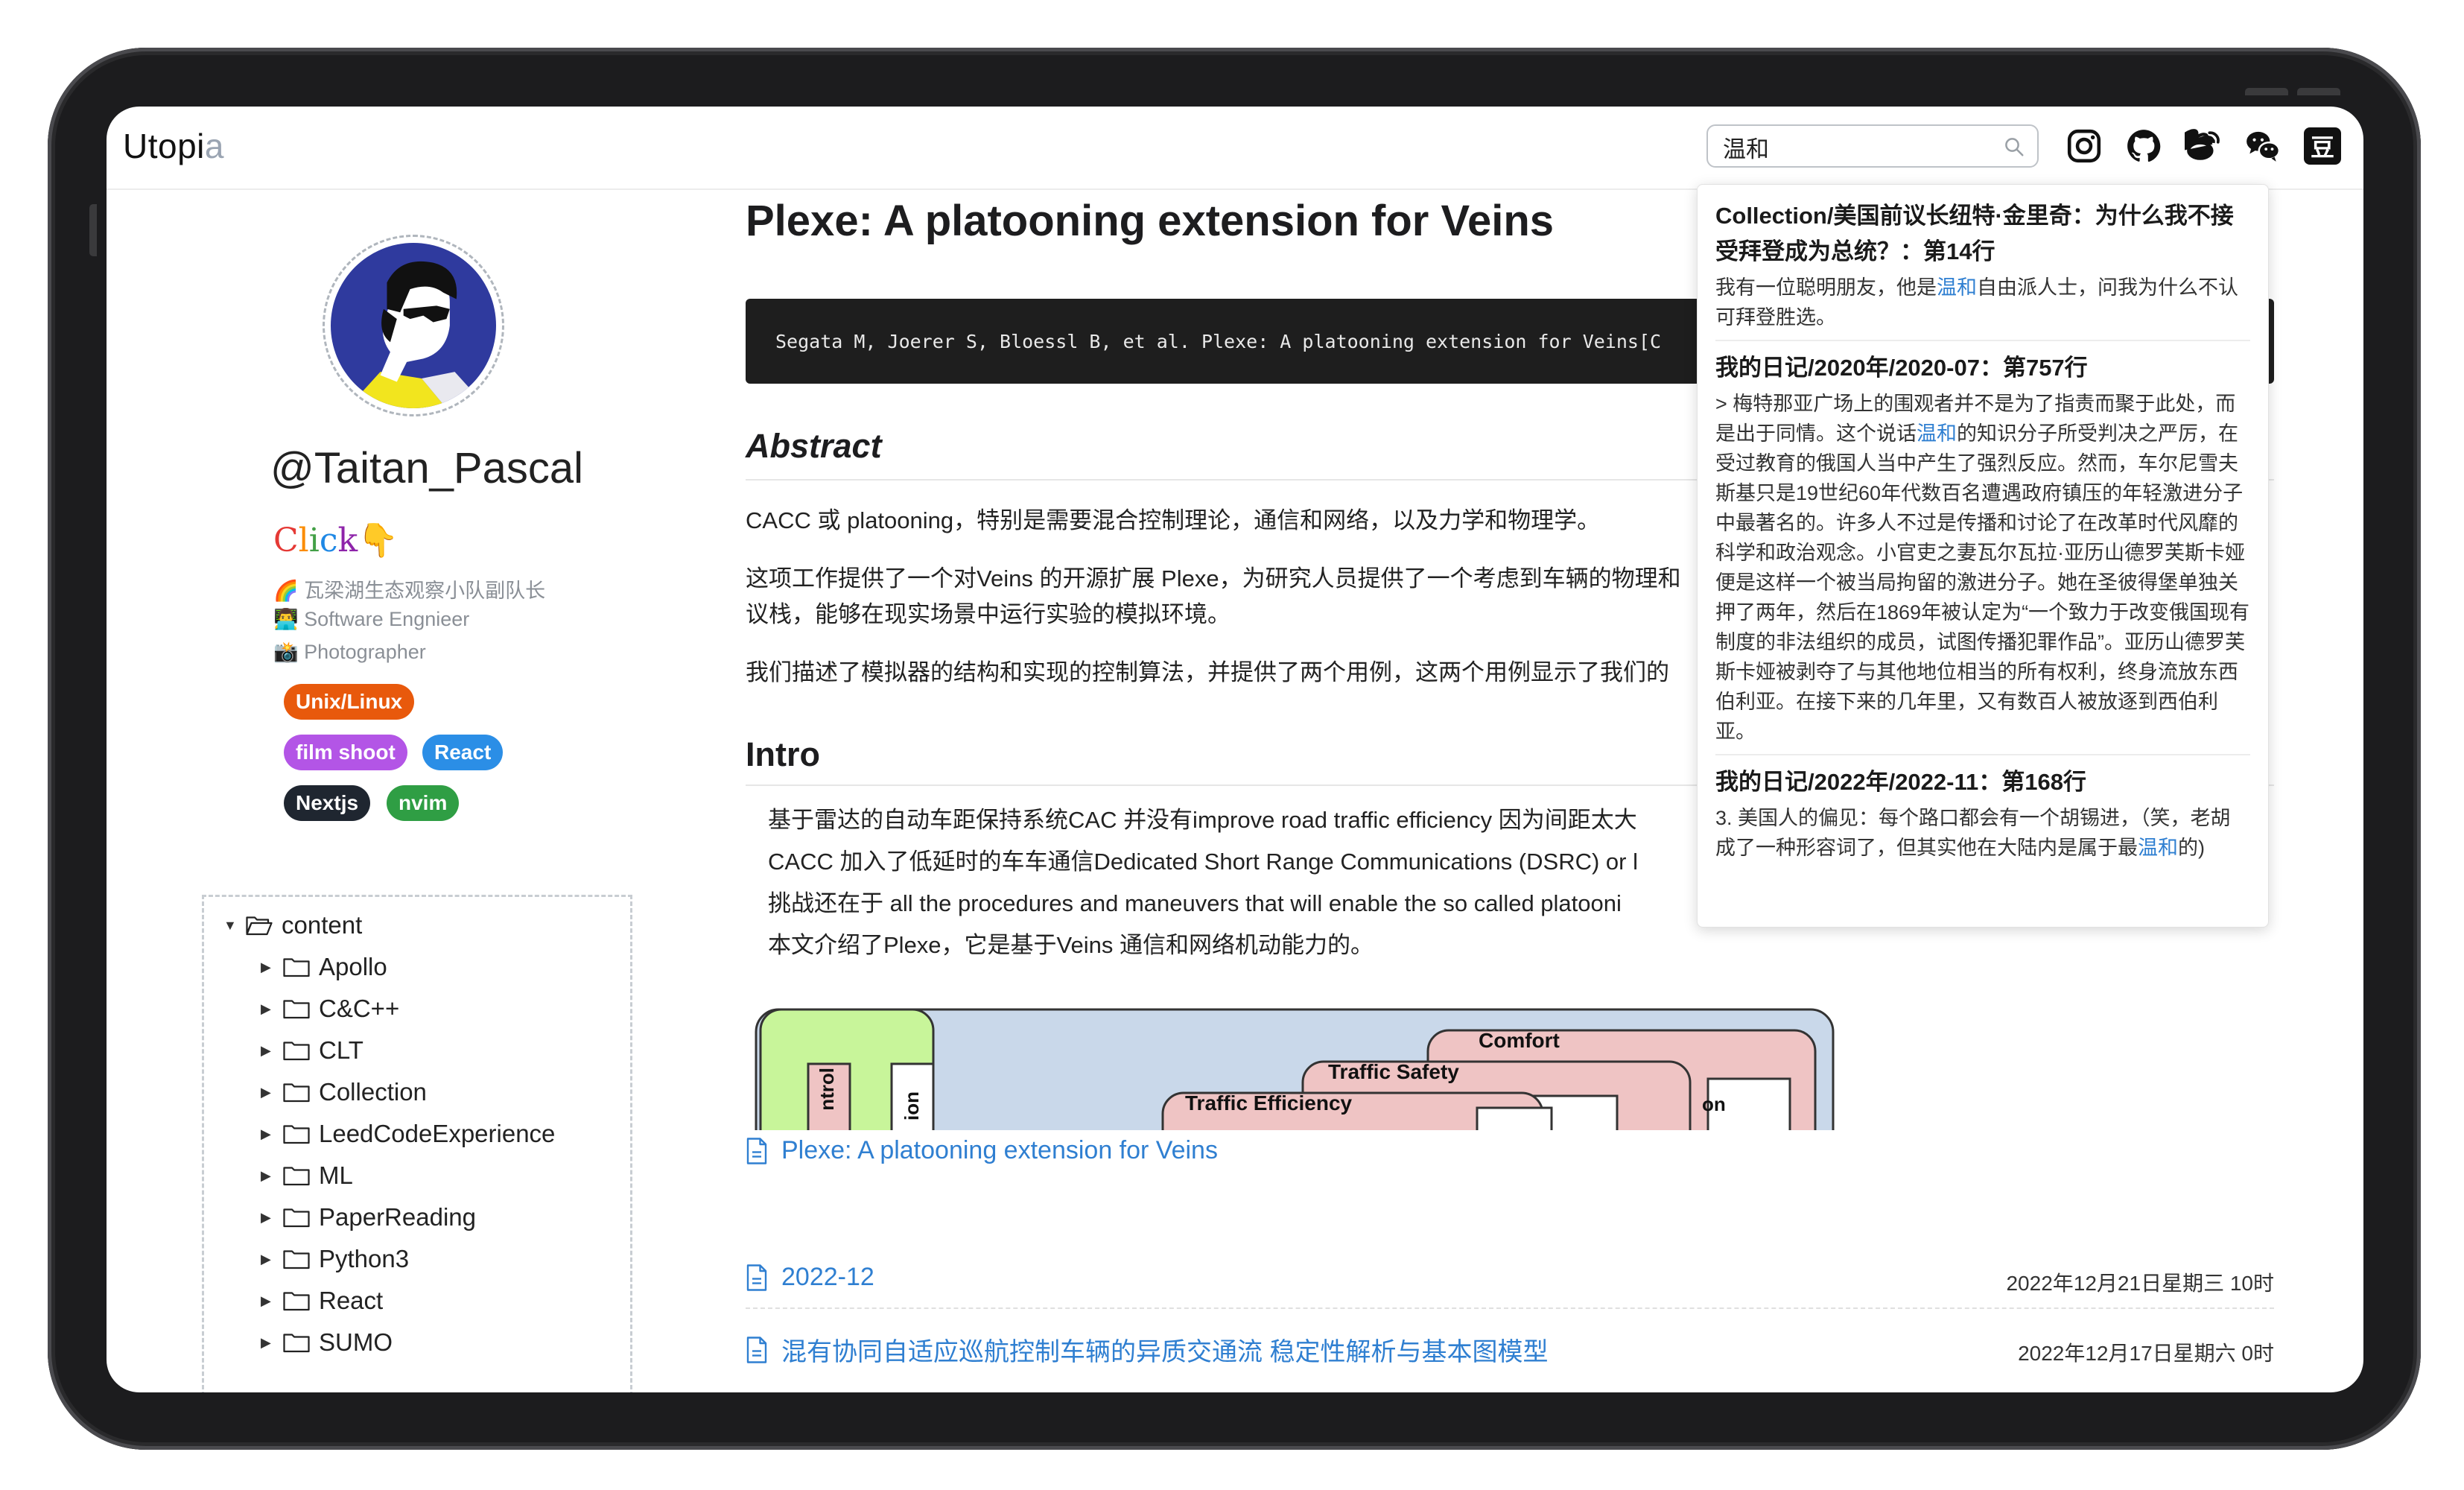 This screenshot has width=2464, height=1490. I want to click on avatar-image, so click(413, 325).